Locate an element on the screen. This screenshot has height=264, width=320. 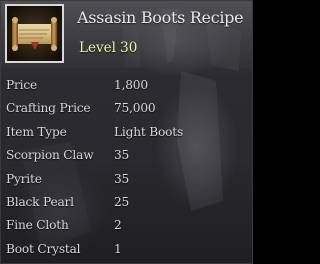
stat-label: Item Type is located at coordinates (36, 131).